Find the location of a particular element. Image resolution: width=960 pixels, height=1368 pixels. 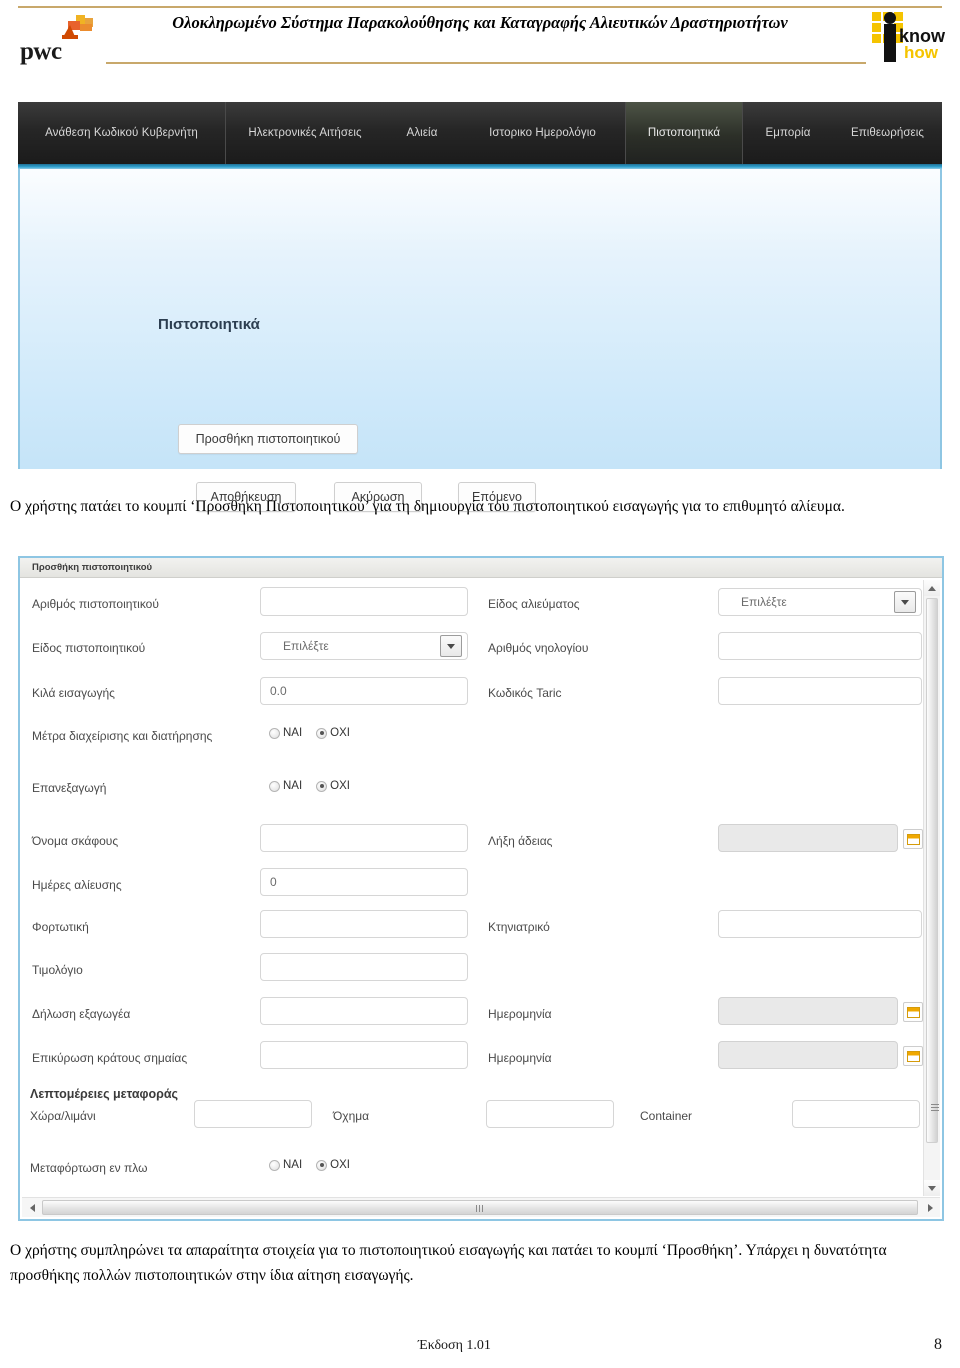

input-flag-state-validation is located at coordinates (364, 1055).